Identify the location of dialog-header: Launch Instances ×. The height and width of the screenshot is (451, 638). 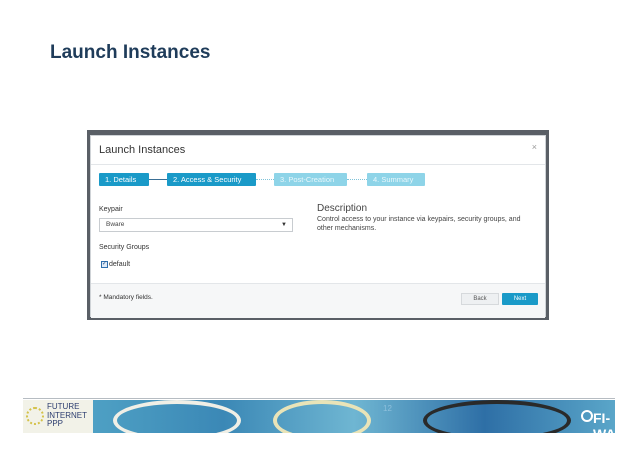
(318, 150).